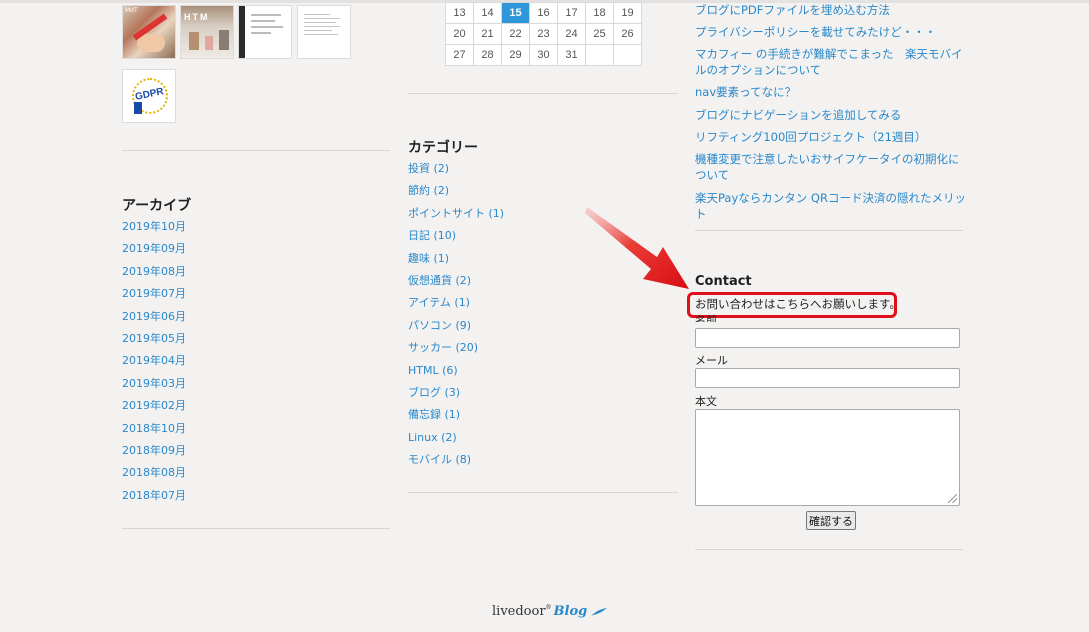 Image resolution: width=1089 pixels, height=632 pixels. Describe the element at coordinates (599, 13) in the screenshot. I see `calendar-day: 18` at that location.